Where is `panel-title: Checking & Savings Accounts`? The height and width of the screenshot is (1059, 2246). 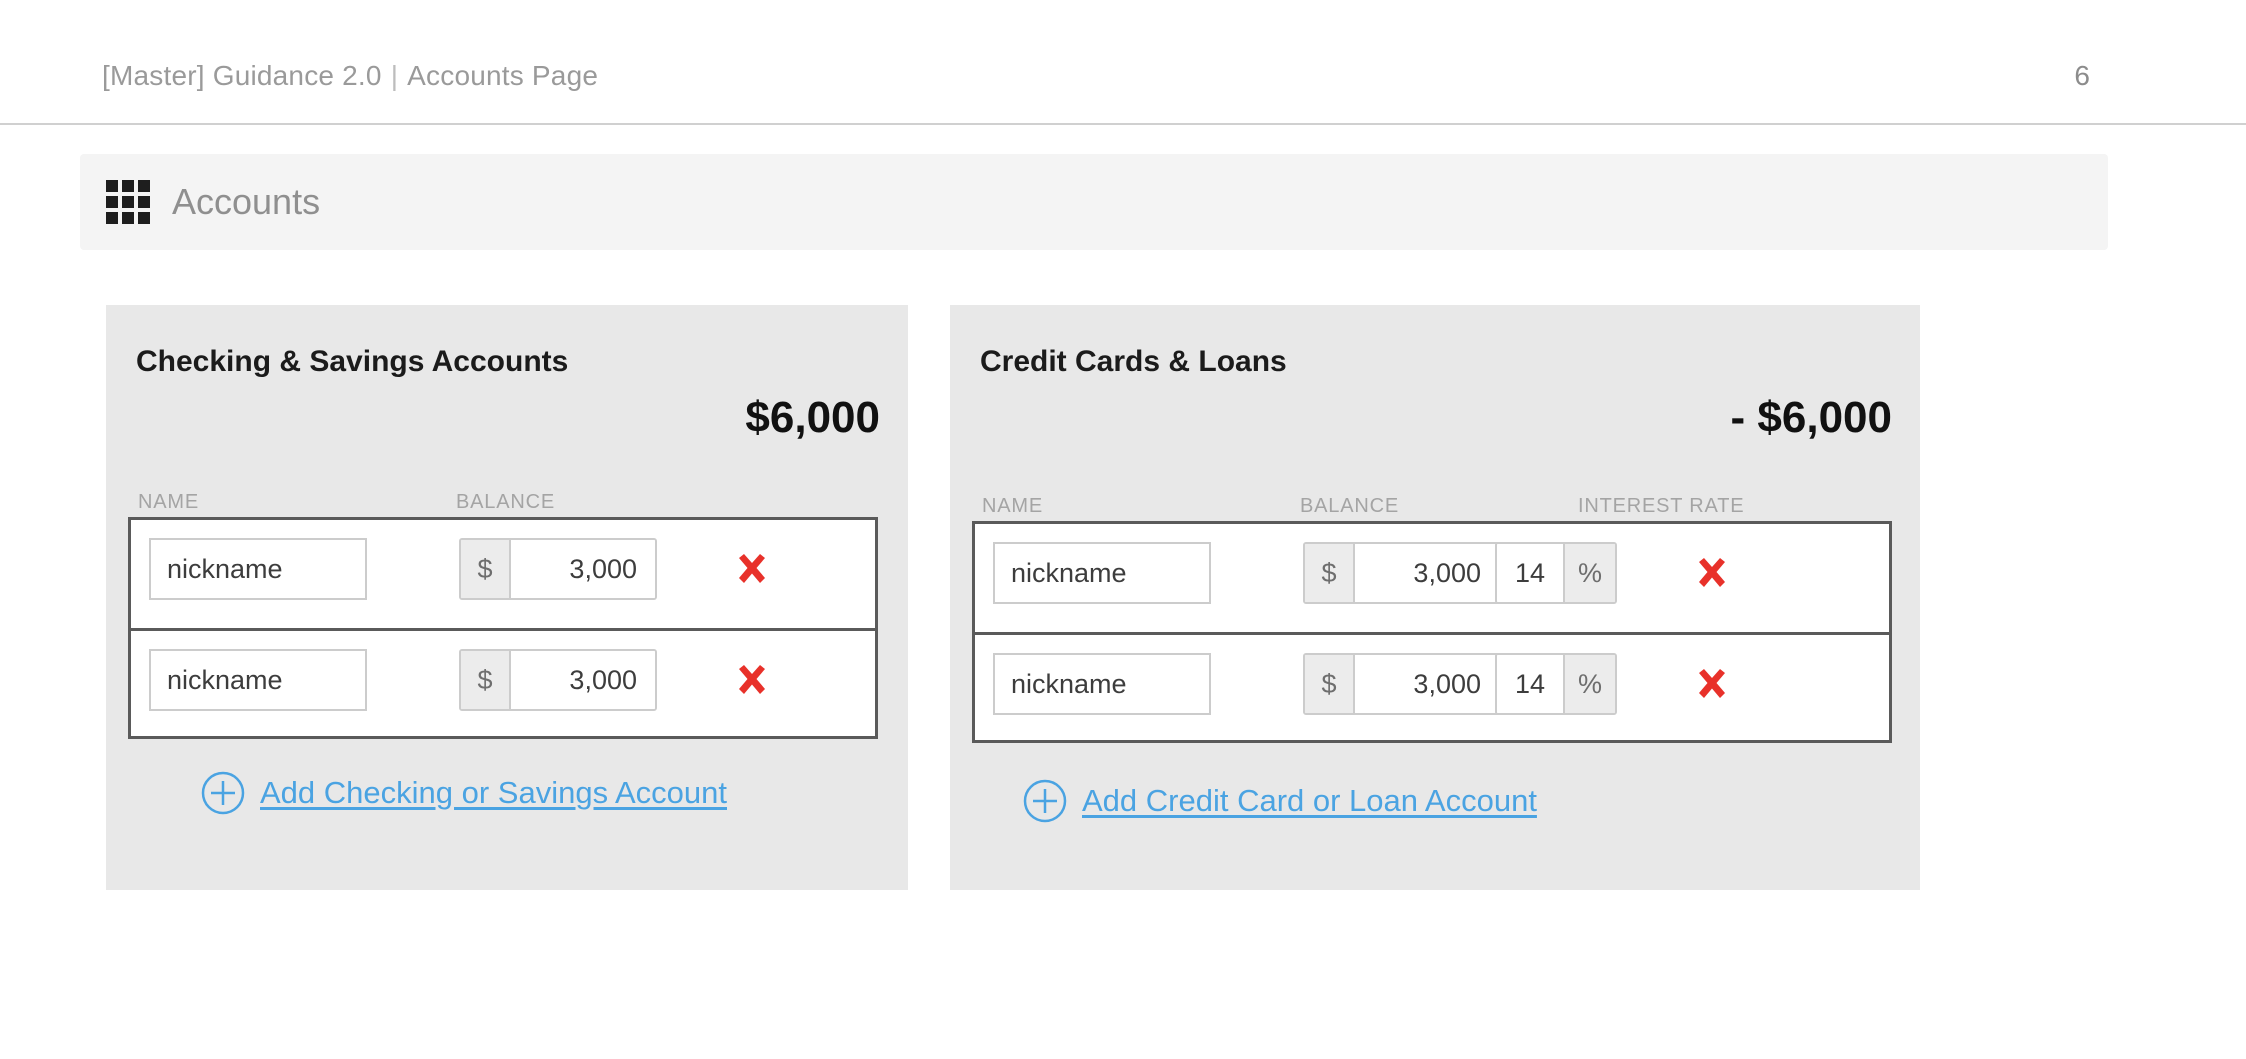
panel-title: Checking & Savings Accounts is located at coordinates (352, 361).